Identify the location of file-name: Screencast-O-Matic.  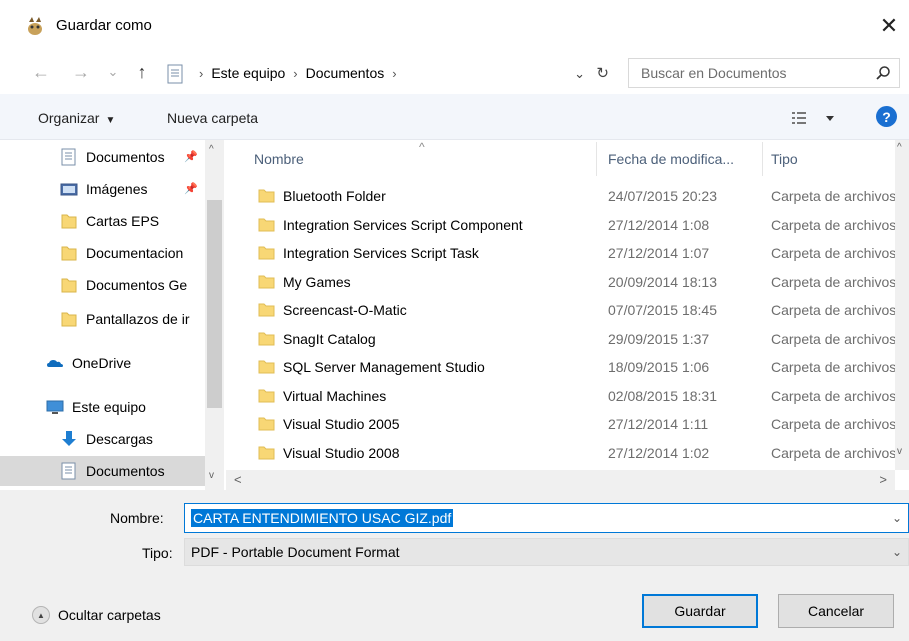
(345, 310).